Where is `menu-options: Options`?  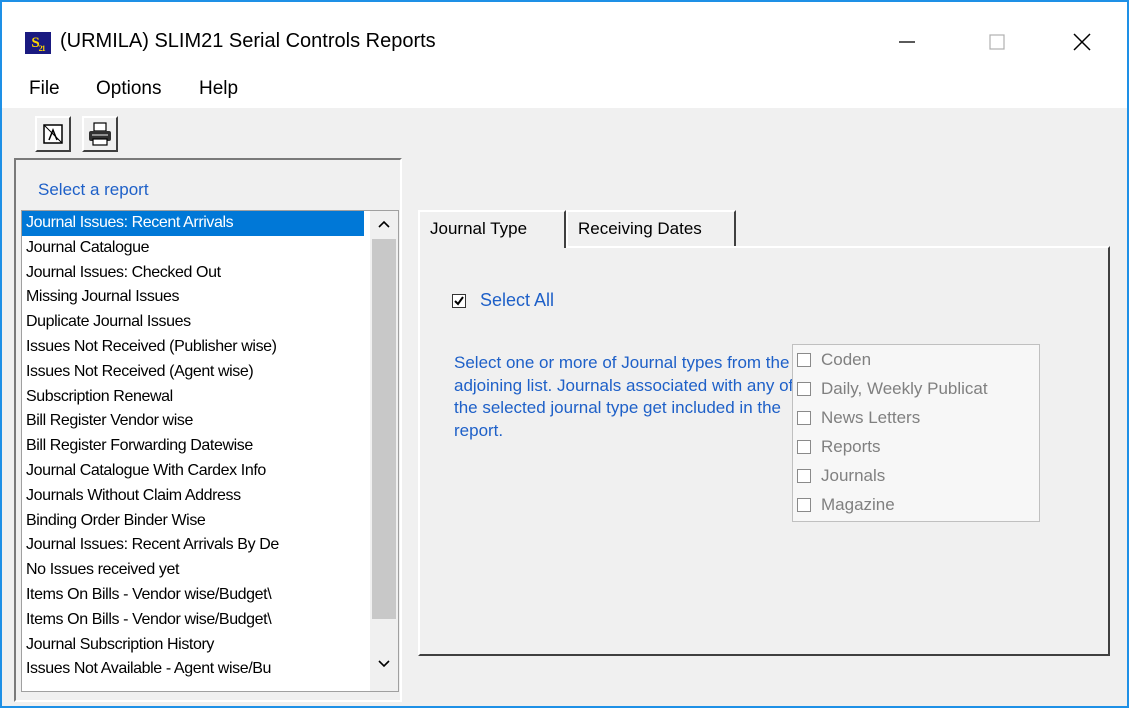 menu-options: Options is located at coordinates (128, 89).